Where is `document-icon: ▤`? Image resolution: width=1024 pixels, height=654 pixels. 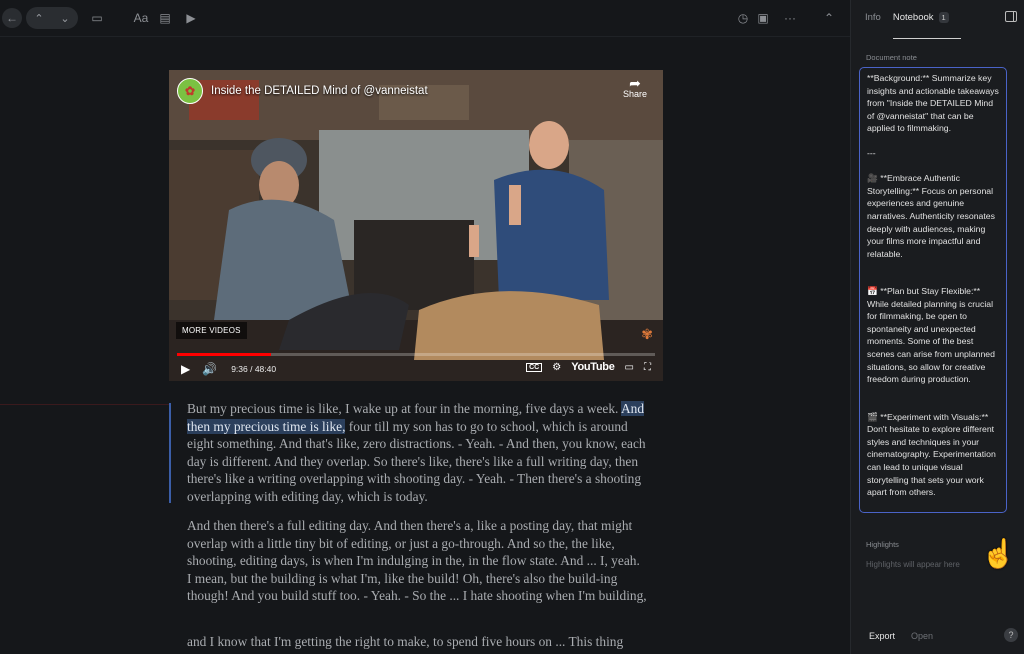
document-icon: ▤ is located at coordinates (165, 18).